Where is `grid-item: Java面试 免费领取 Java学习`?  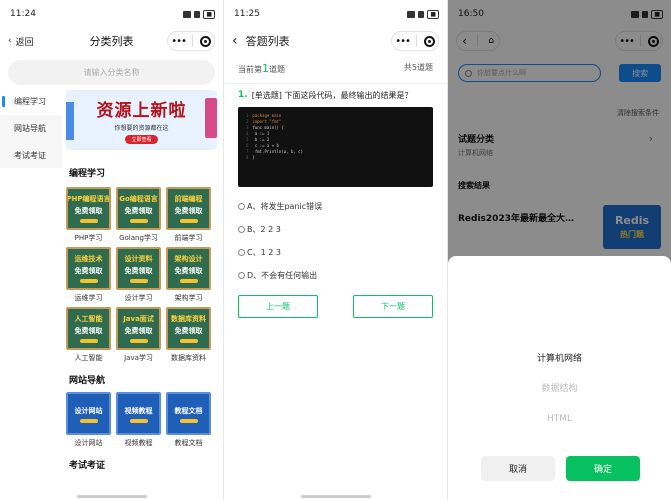 grid-item: Java面试 免费领取 Java学习 is located at coordinates (138, 335).